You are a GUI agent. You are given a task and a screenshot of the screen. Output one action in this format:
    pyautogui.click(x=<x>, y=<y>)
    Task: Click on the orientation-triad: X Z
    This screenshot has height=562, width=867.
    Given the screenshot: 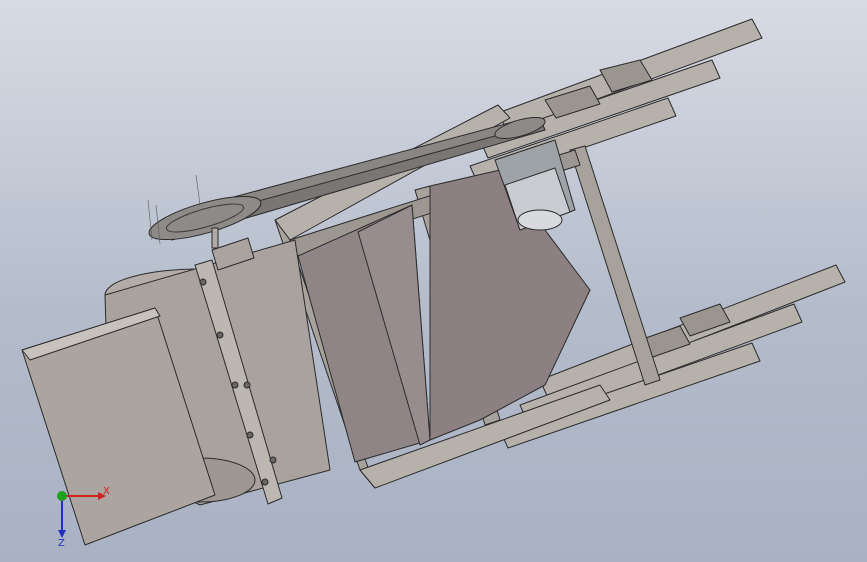 What is the action you would take?
    pyautogui.click(x=83, y=517)
    